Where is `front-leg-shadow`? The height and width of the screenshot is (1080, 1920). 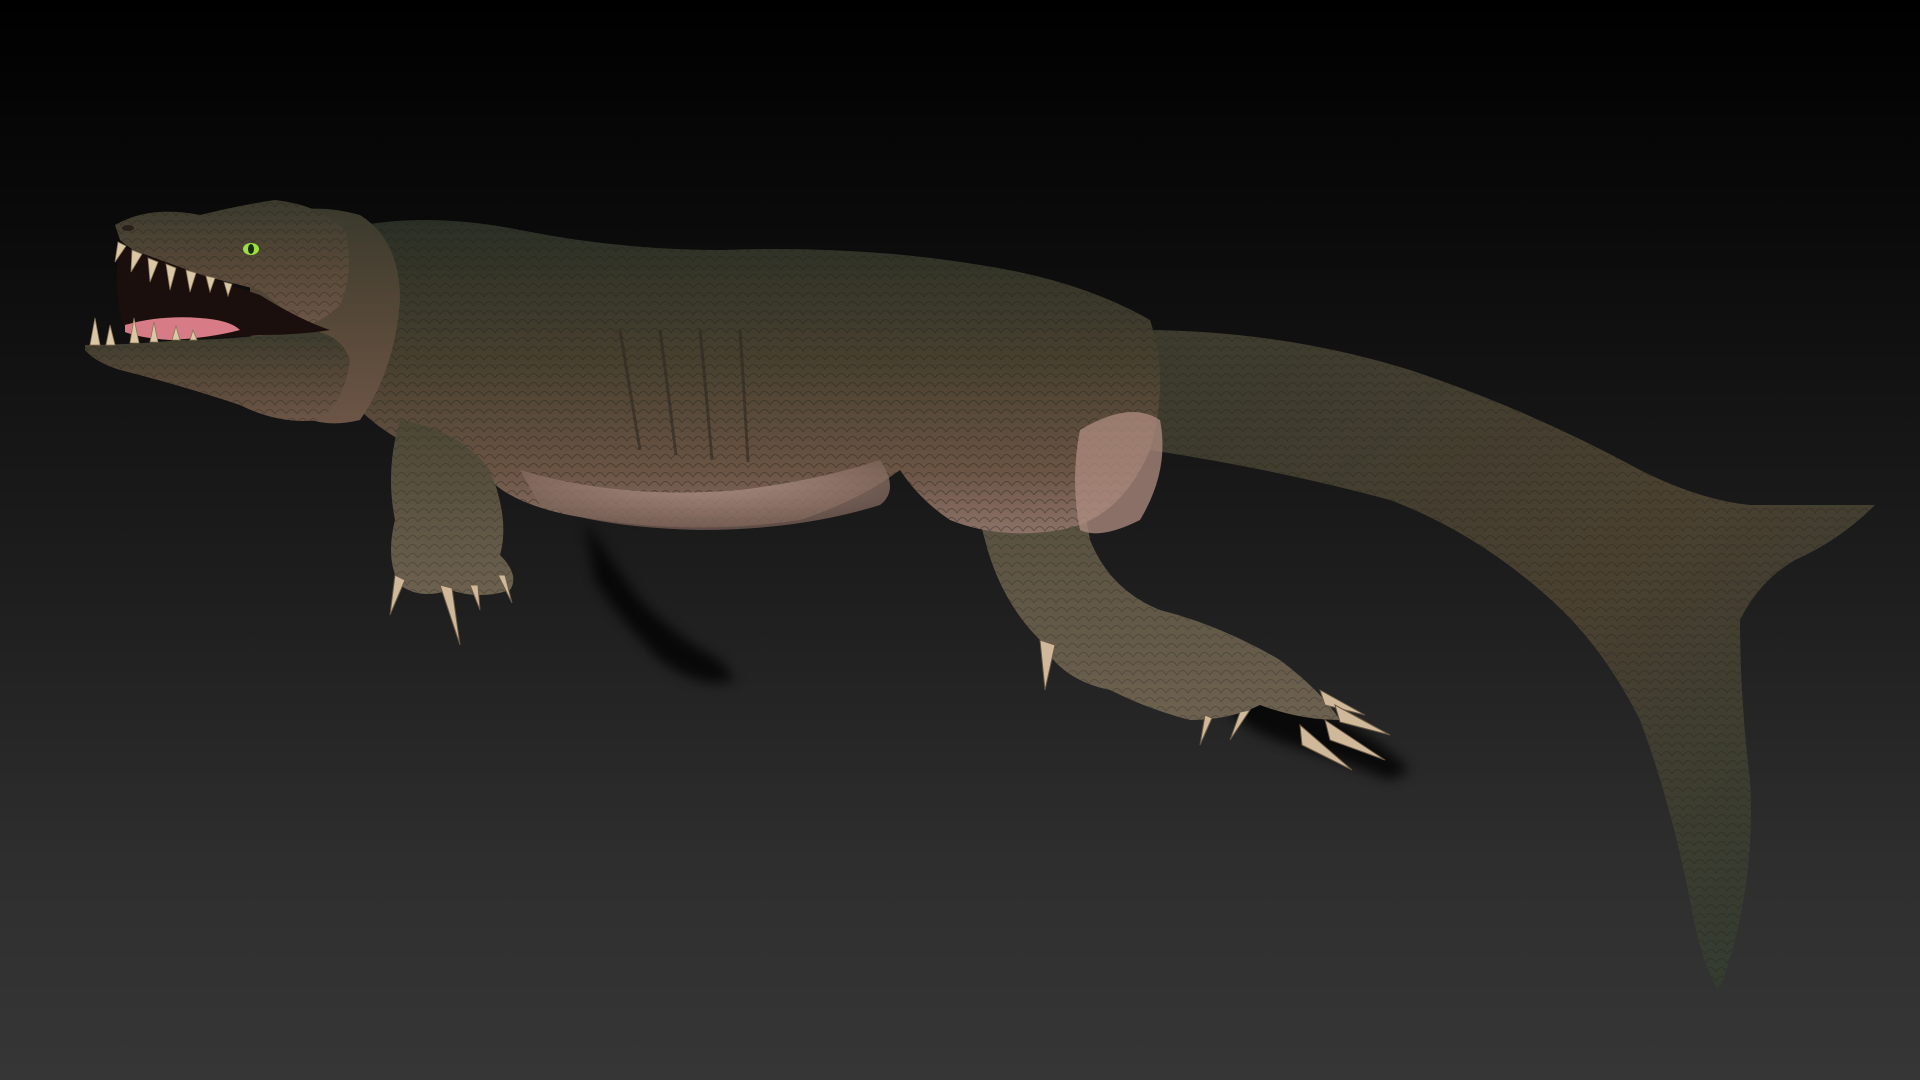
front-leg-shadow is located at coordinates (660, 601).